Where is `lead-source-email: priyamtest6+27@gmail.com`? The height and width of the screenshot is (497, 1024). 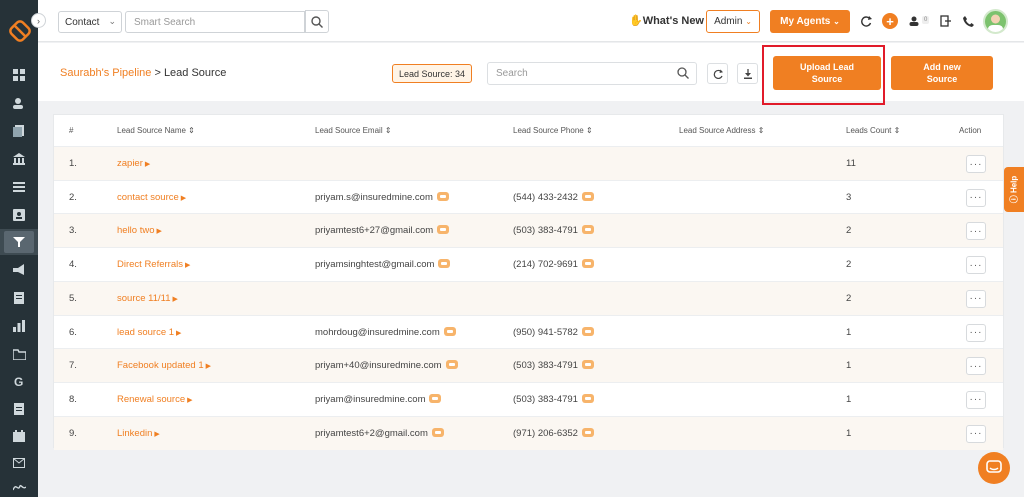 lead-source-email: priyamtest6+27@gmail.com is located at coordinates (382, 230).